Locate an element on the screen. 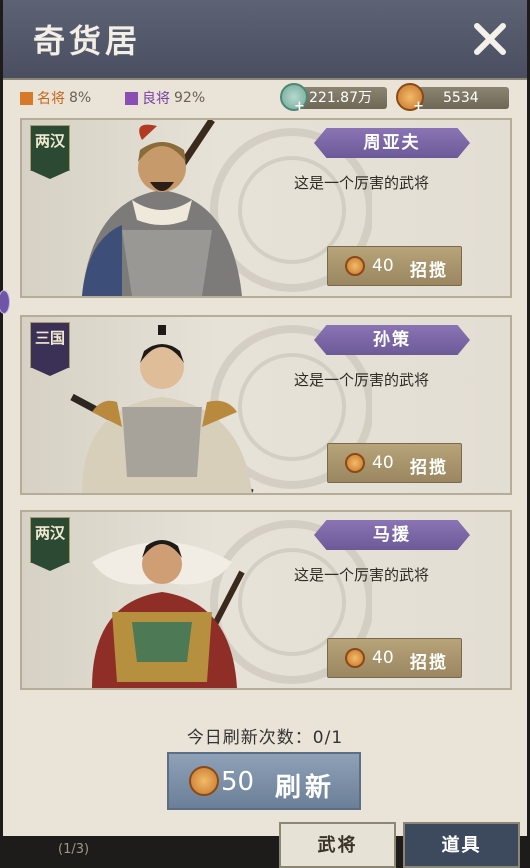  copper-amount: 5534 is located at coordinates (461, 98).